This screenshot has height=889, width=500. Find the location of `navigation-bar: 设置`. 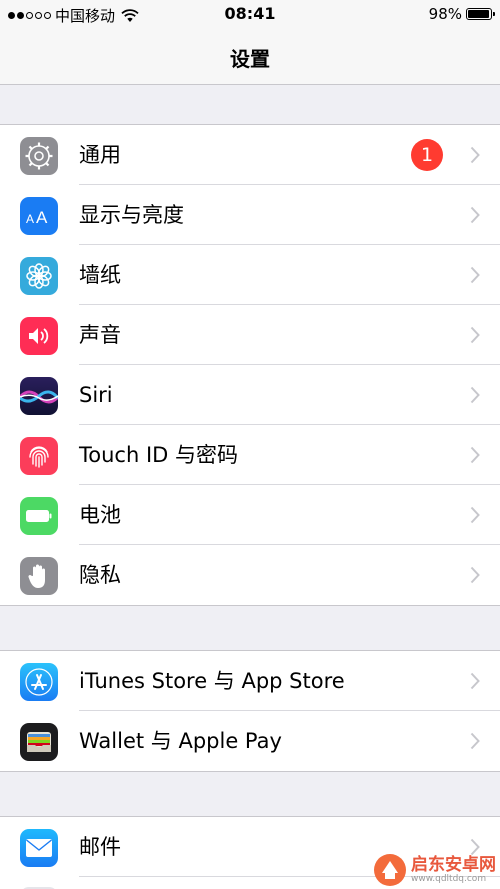

navigation-bar: 设置 is located at coordinates (250, 57).